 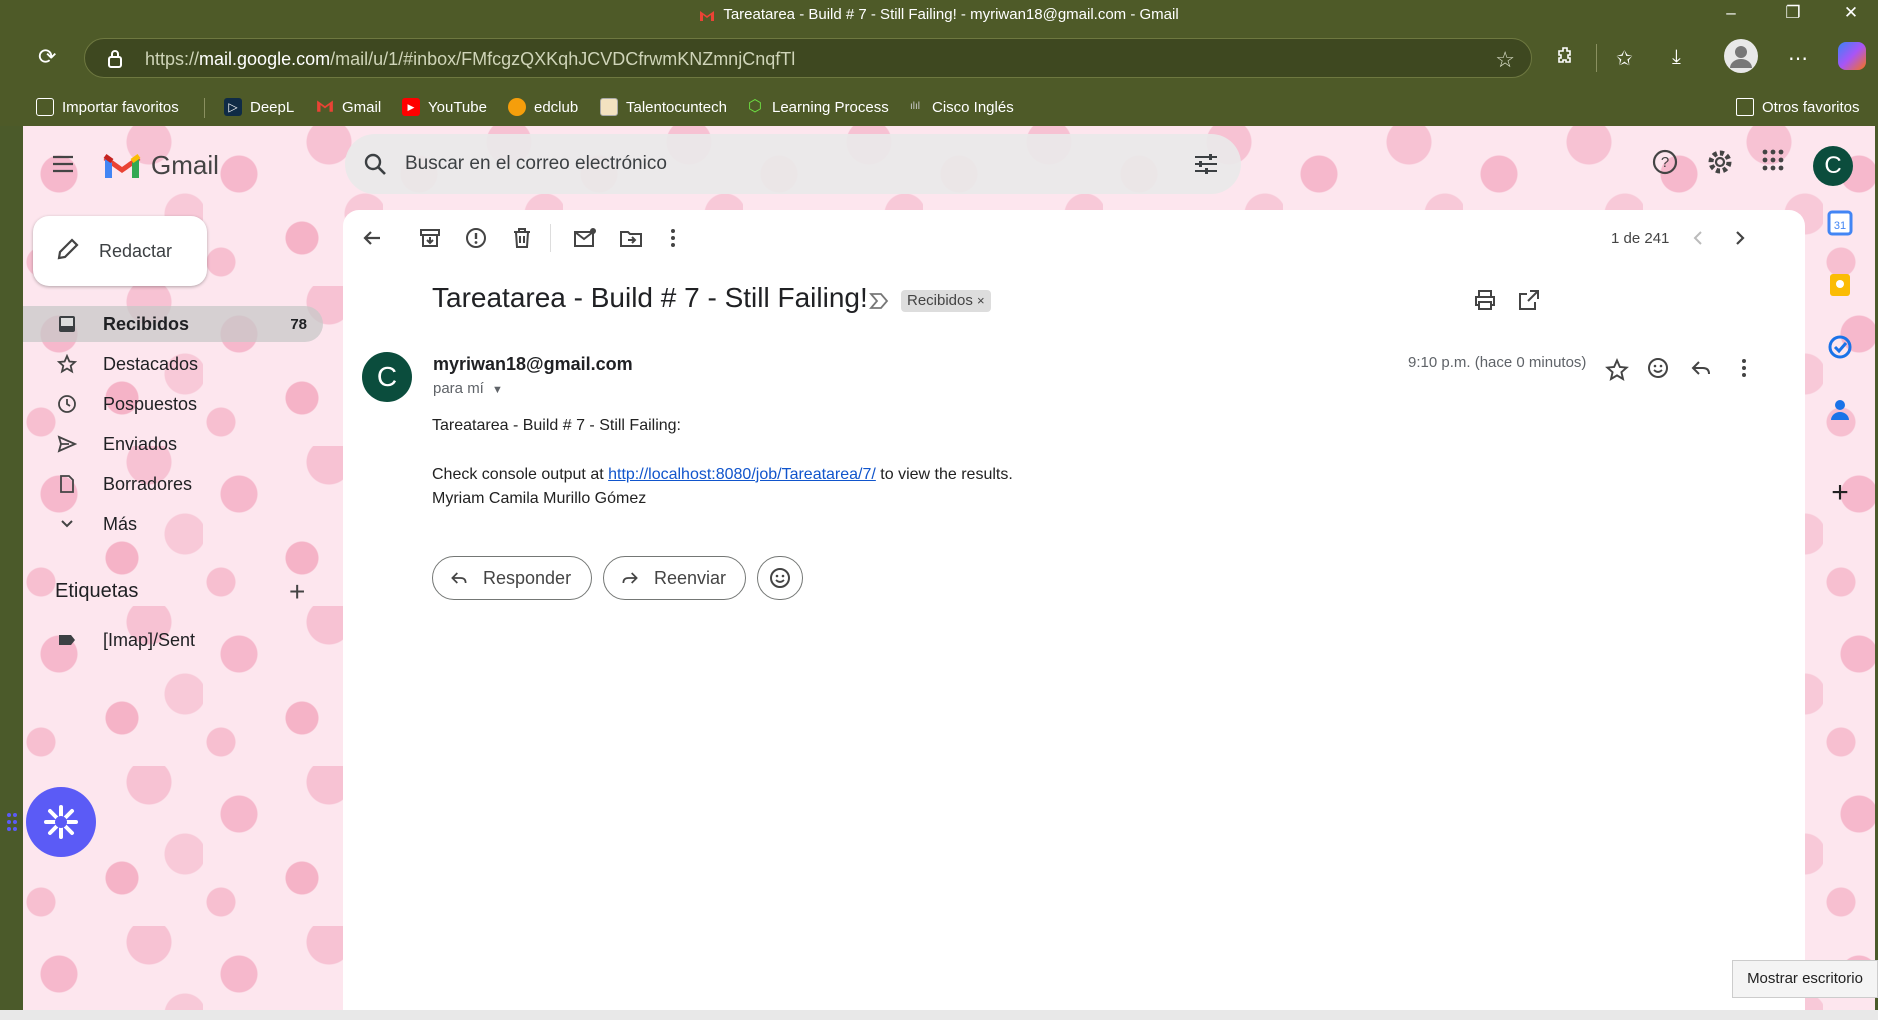 What do you see at coordinates (512, 578) in the screenshot?
I see `reply-button: Responder` at bounding box center [512, 578].